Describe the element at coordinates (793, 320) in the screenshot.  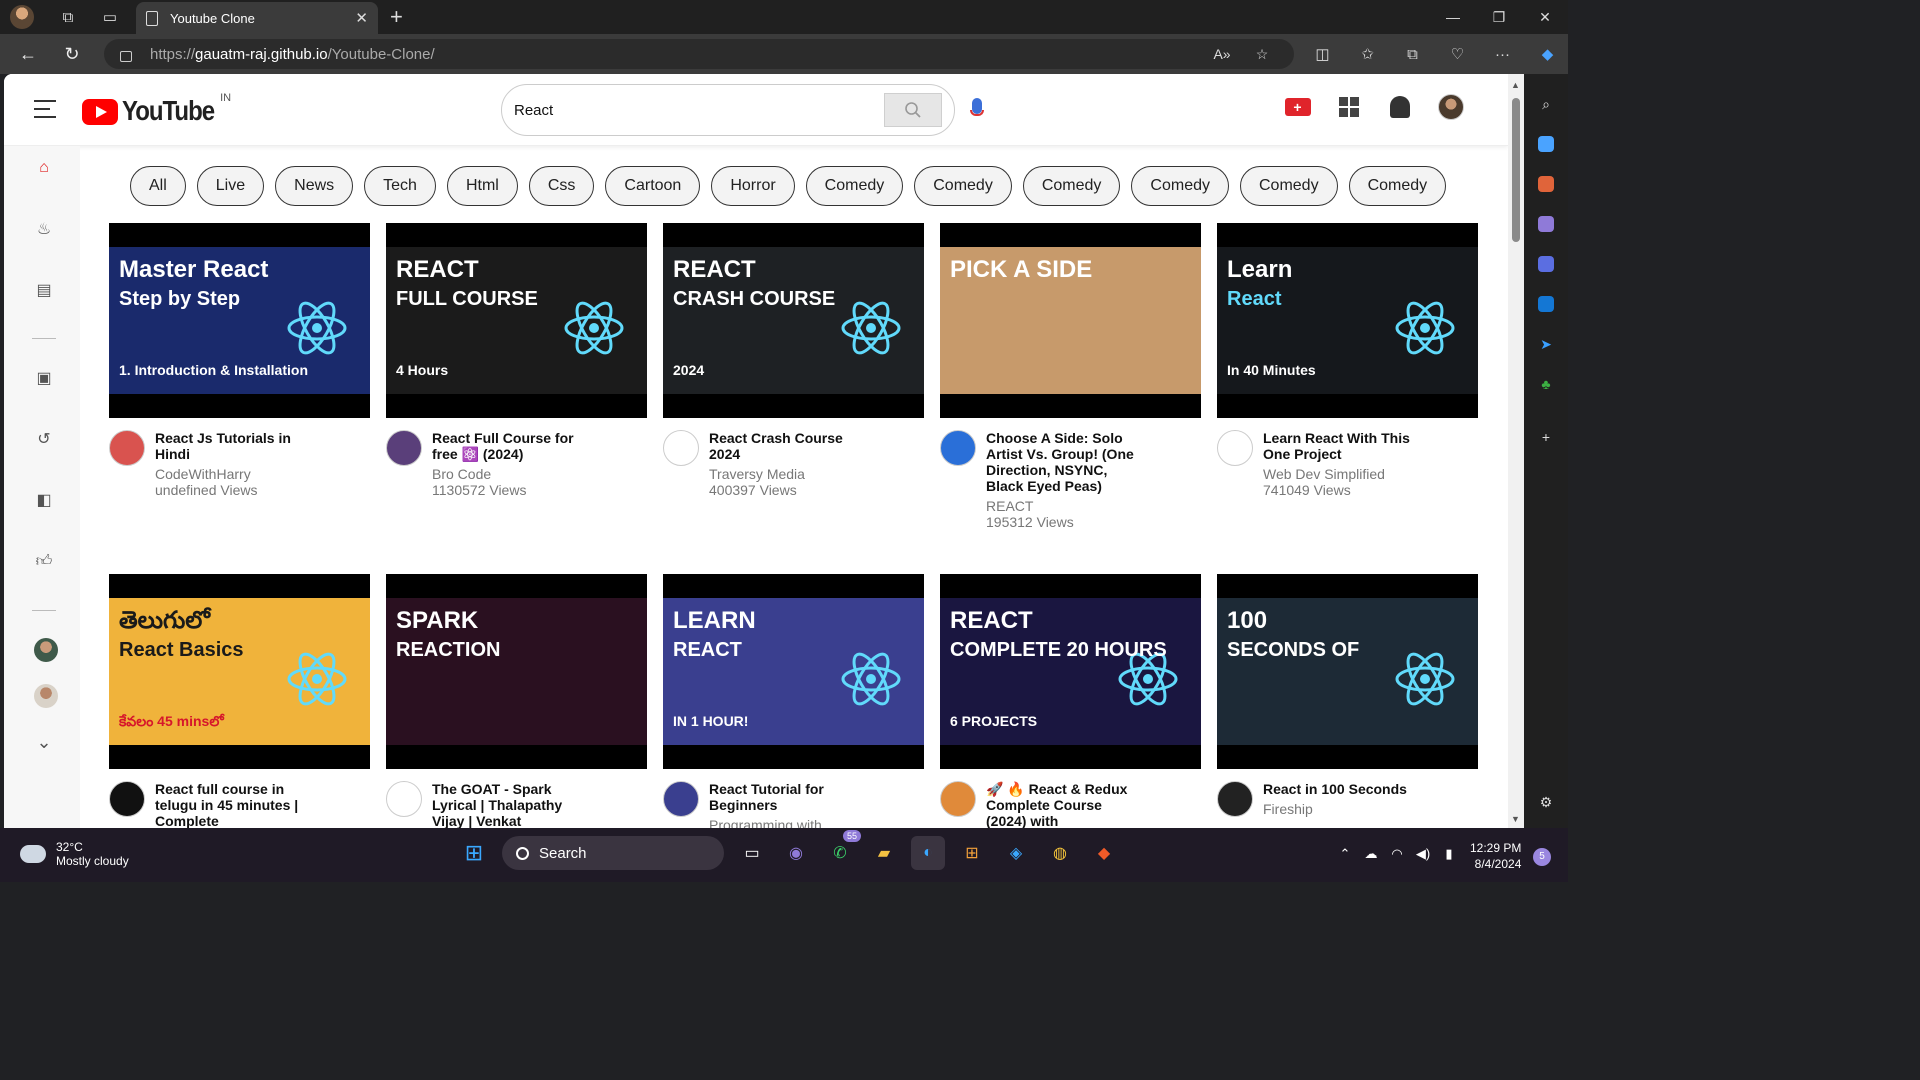
I see `video-thumbnail: REACT CRASH COURSE 2024` at that location.